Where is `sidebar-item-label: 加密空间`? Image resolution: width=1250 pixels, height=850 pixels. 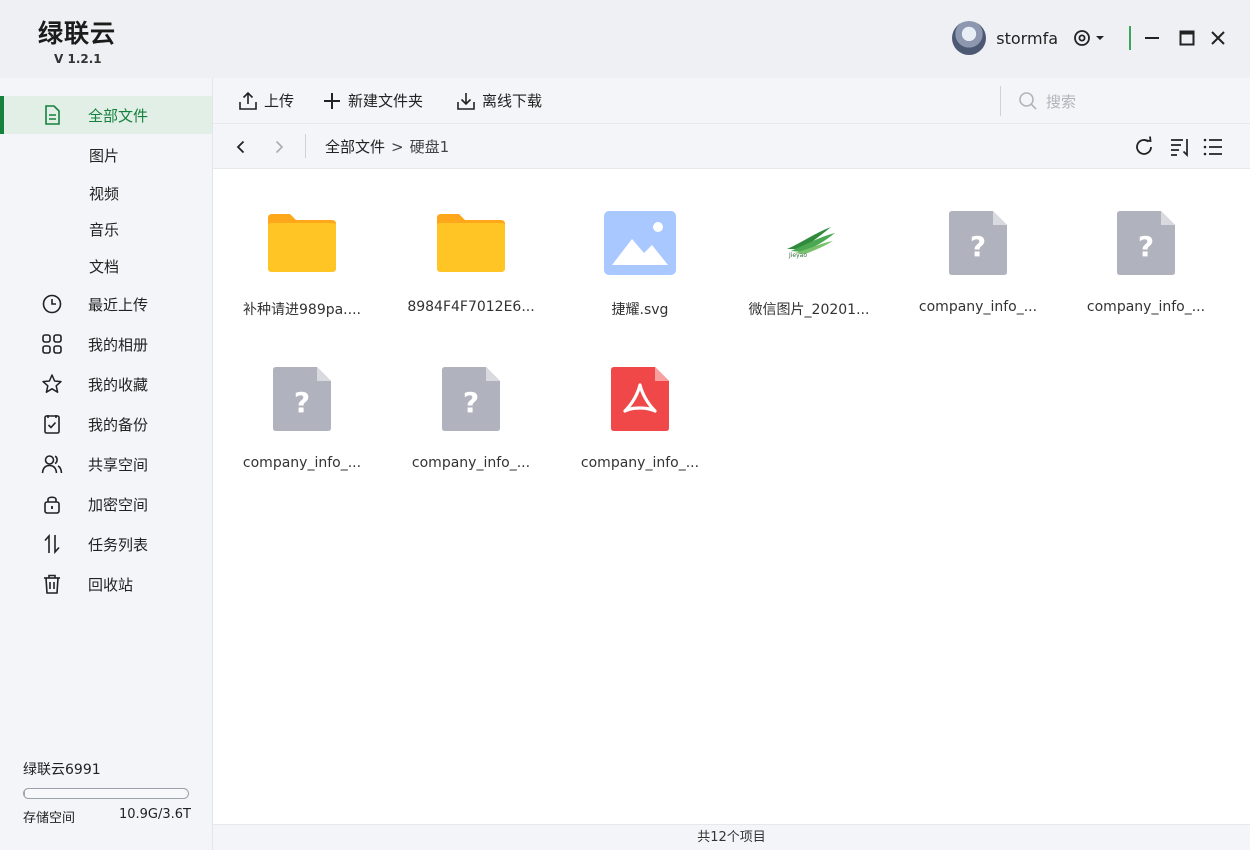 sidebar-item-label: 加密空间 is located at coordinates (118, 504).